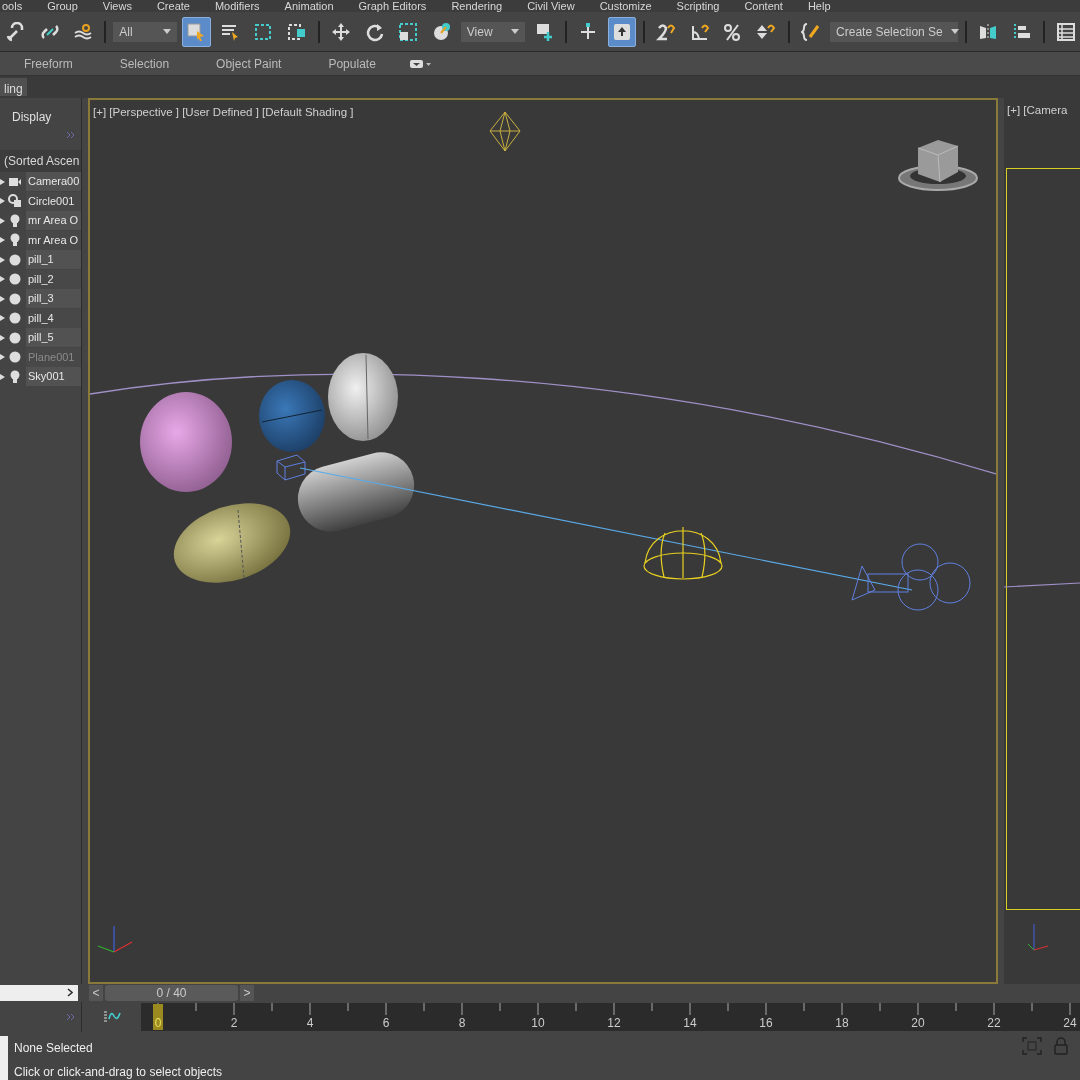  I want to click on next-frame-button: >, so click(247, 993).